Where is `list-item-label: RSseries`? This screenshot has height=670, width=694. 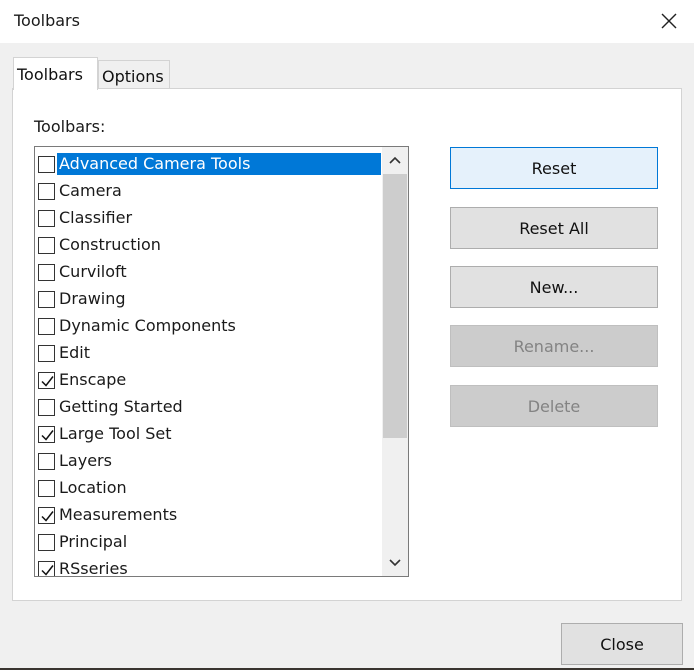
list-item-label: RSseries is located at coordinates (93, 568).